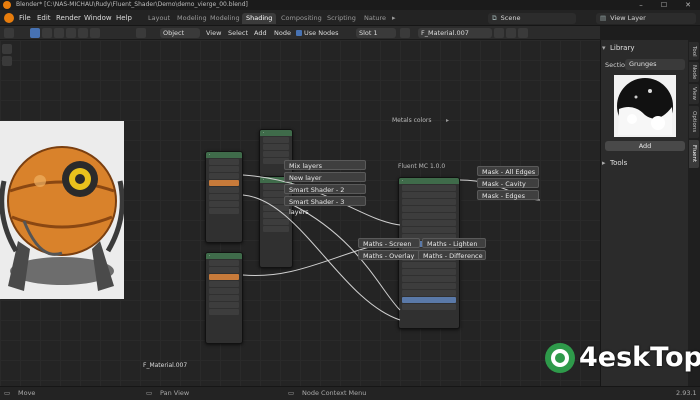 This screenshot has width=700, height=400. What do you see at coordinates (694, 72) in the screenshot?
I see `tab-node: Node` at bounding box center [694, 72].